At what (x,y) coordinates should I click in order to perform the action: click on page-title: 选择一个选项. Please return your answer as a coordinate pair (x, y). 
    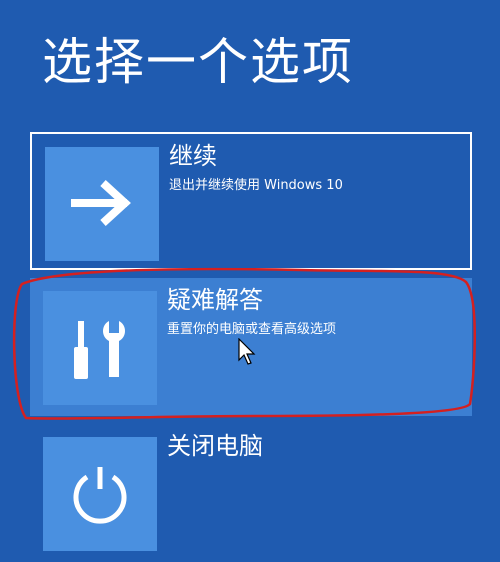
    Looking at the image, I should click on (198, 62).